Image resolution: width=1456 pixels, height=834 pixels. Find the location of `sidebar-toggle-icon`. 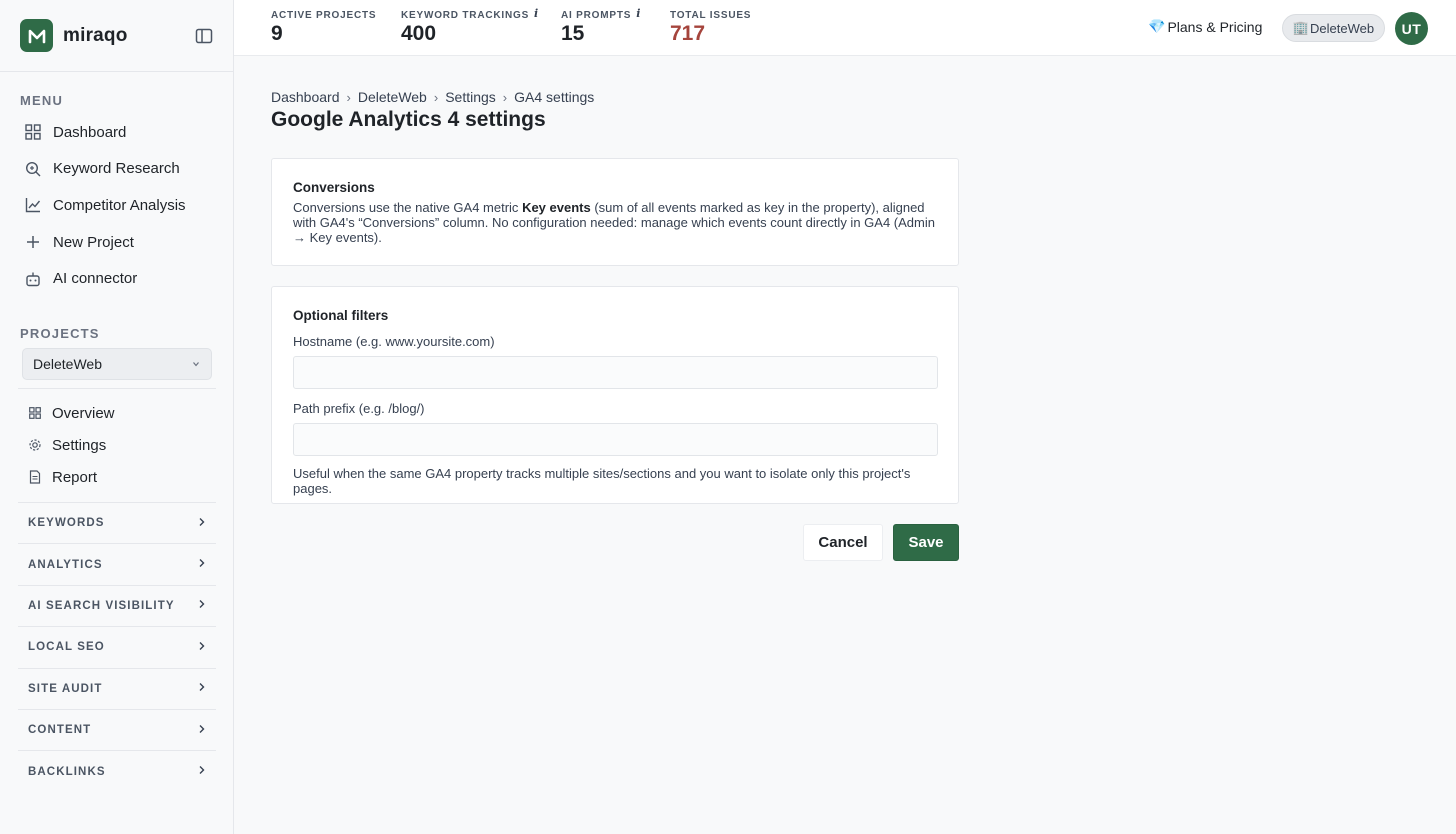

sidebar-toggle-icon is located at coordinates (204, 36).